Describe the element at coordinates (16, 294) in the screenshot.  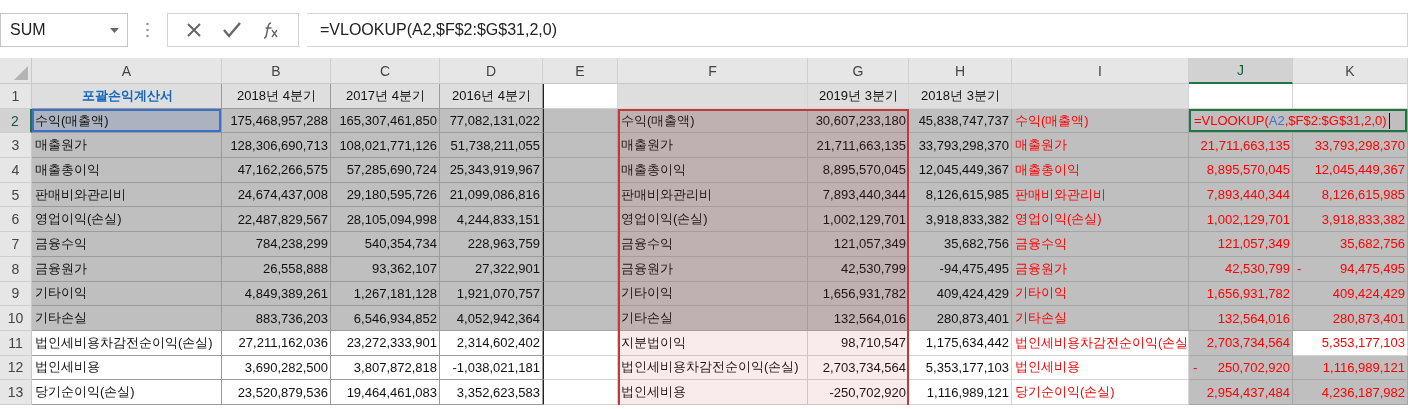
I see `row-header: 9` at that location.